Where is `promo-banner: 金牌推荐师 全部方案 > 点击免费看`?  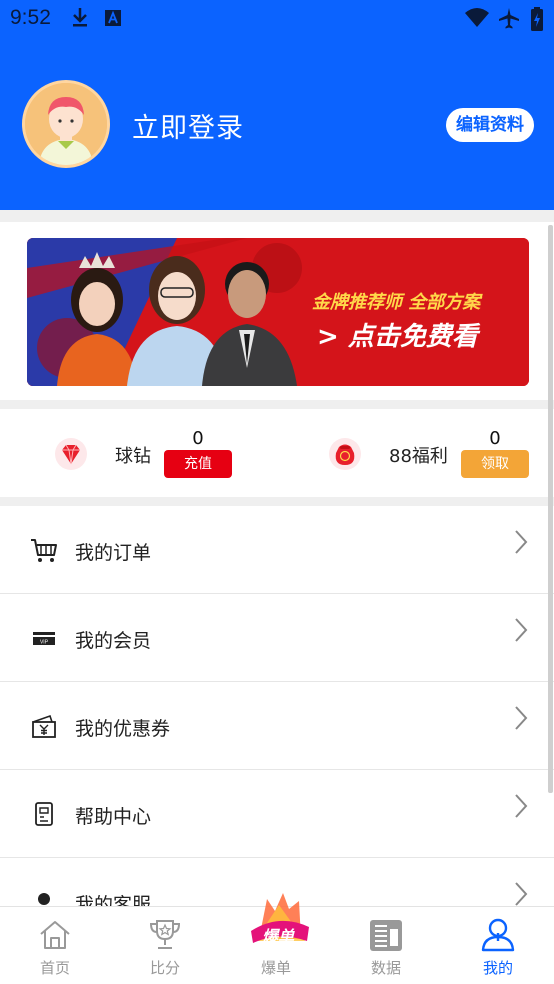
promo-banner: 金牌推荐师 全部方案 > 点击免费看 is located at coordinates (278, 312).